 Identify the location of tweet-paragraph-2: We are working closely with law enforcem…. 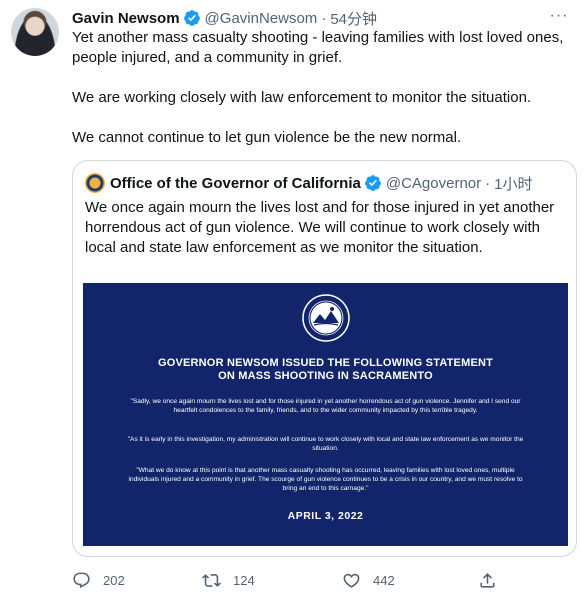
(302, 97).